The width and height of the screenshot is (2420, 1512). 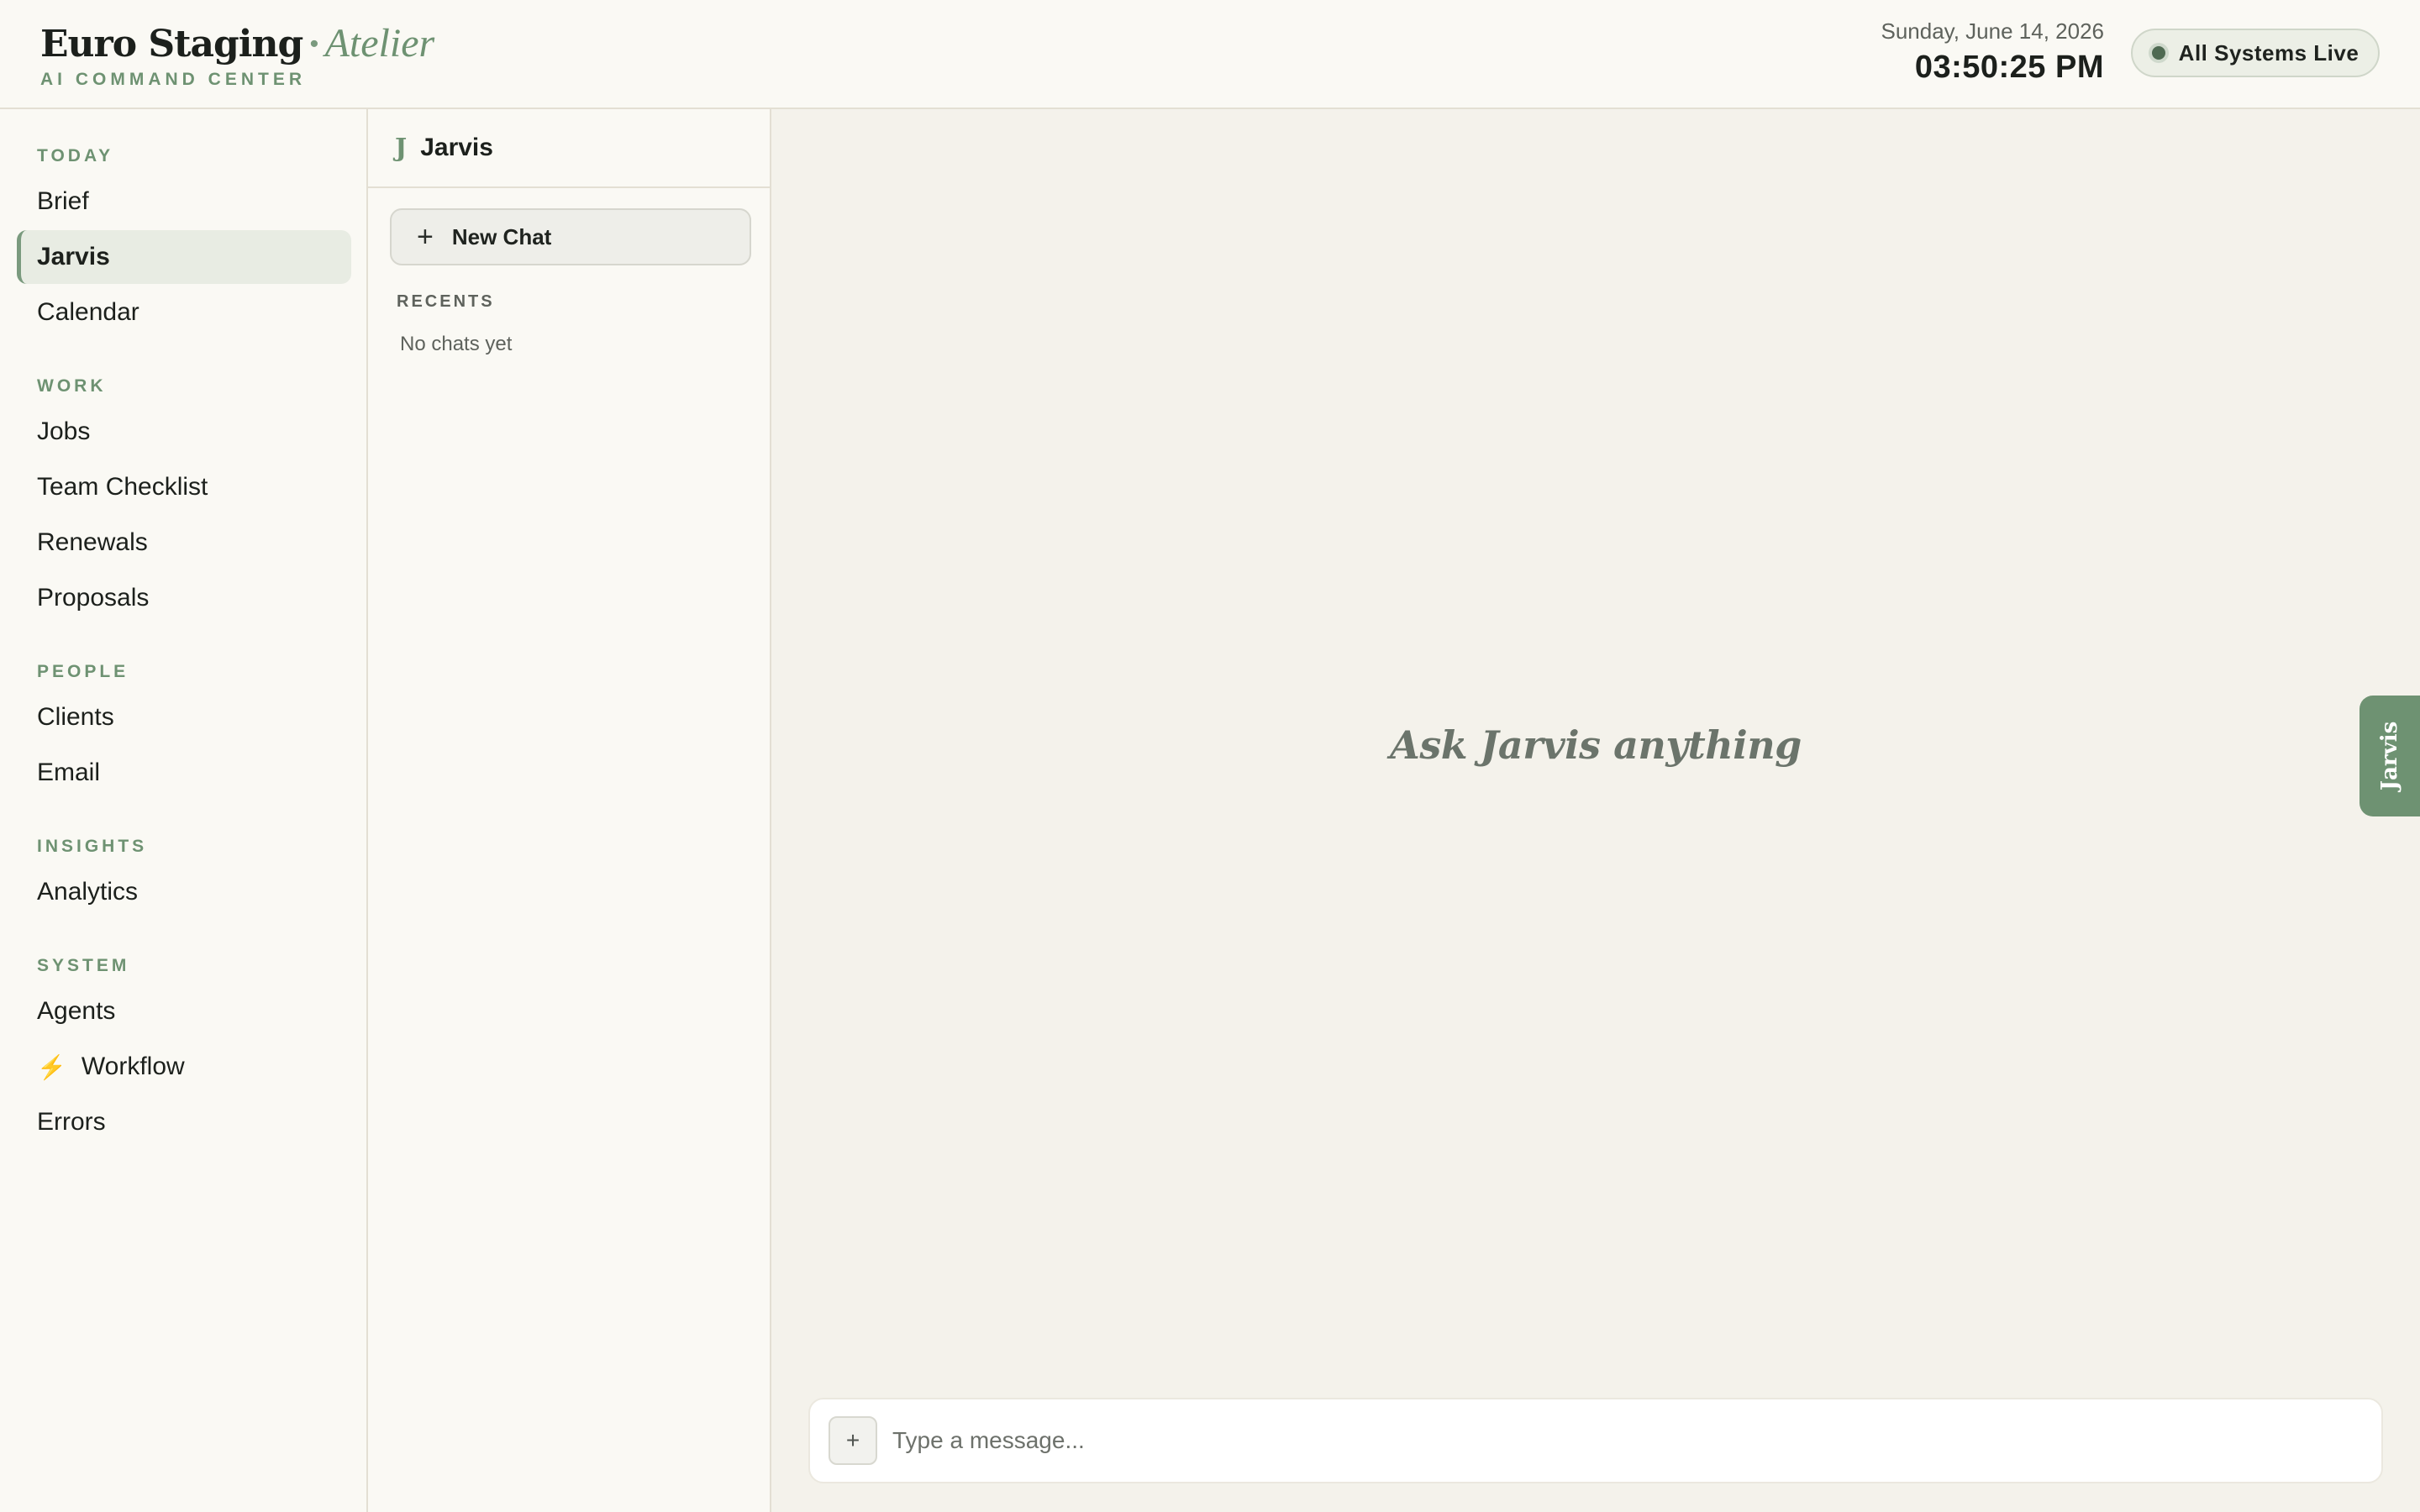 What do you see at coordinates (72, 386) in the screenshot?
I see `nav-section-work: WORK` at bounding box center [72, 386].